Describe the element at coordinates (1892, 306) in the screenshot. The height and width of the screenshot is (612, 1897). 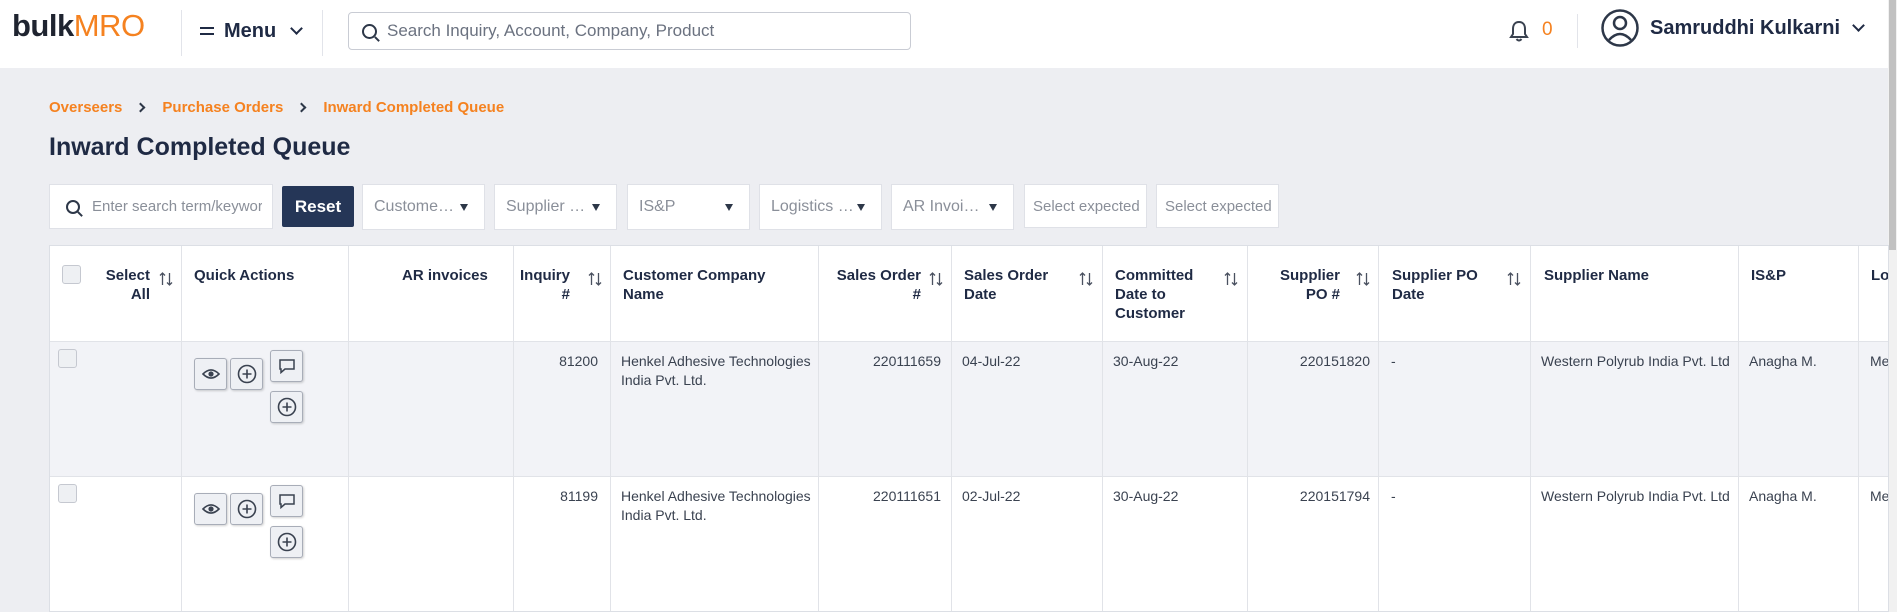
I see `page-scrollbar` at that location.